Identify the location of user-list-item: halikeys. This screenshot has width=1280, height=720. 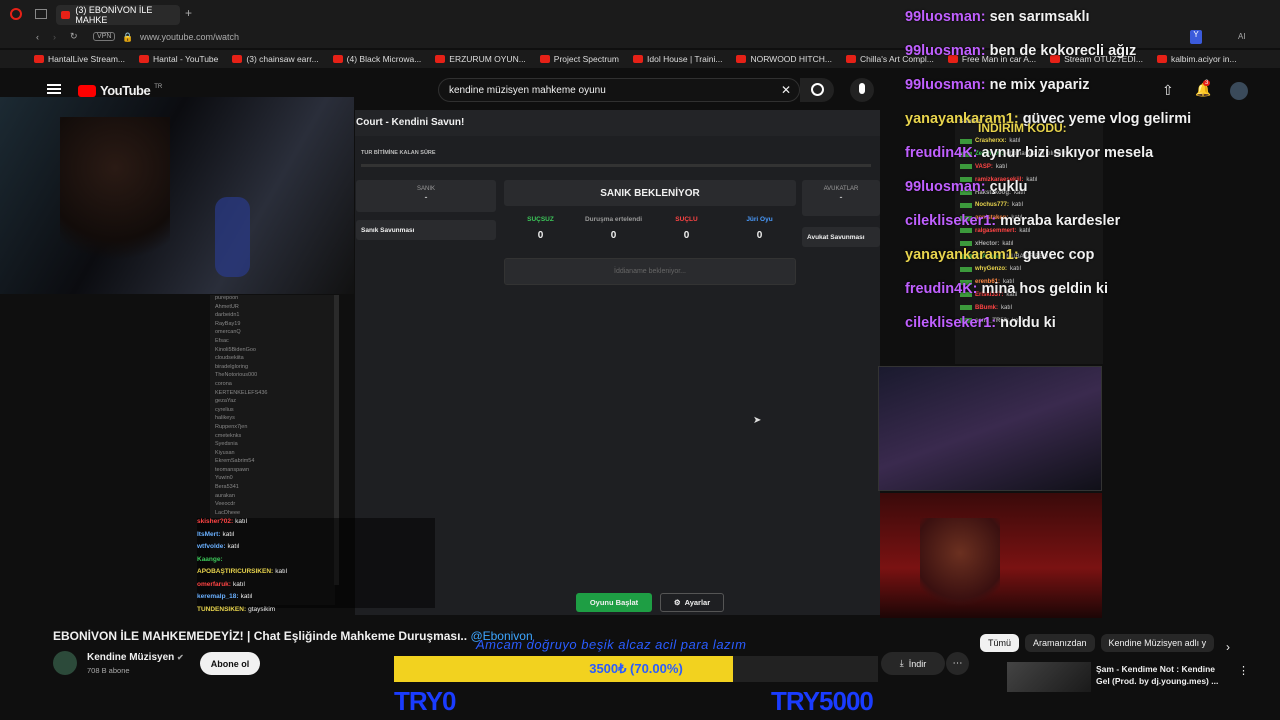
(225, 418).